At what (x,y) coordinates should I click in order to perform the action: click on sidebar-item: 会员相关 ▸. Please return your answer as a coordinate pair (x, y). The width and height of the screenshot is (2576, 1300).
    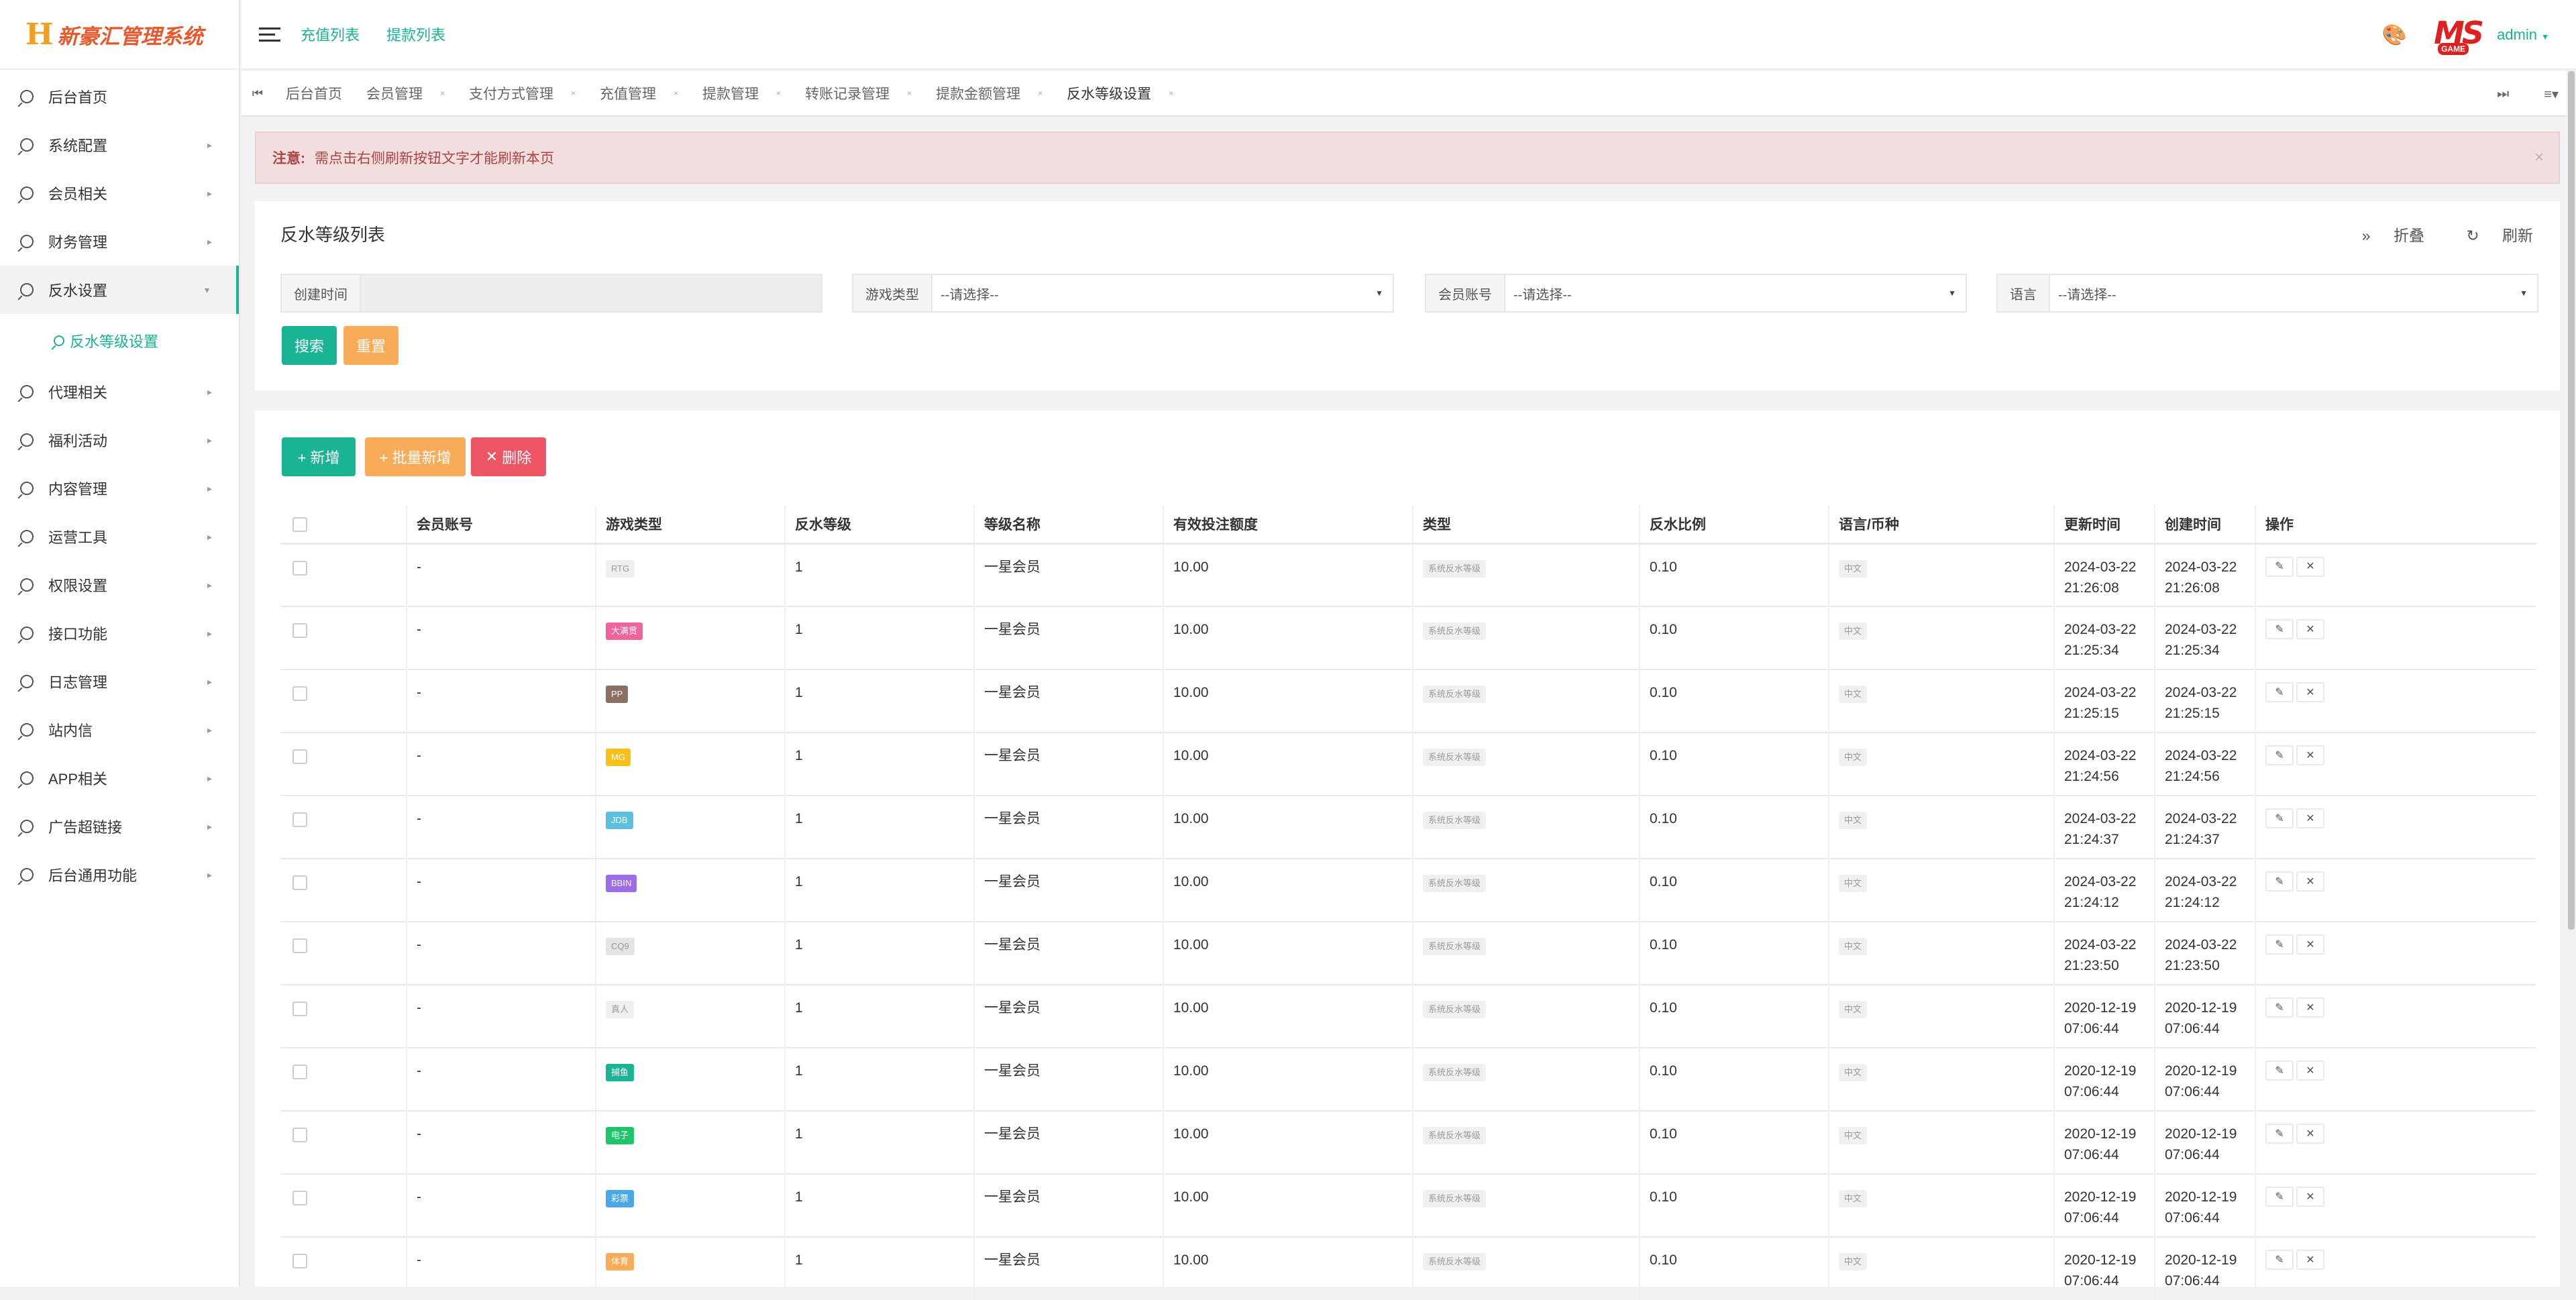
    Looking at the image, I should click on (119, 193).